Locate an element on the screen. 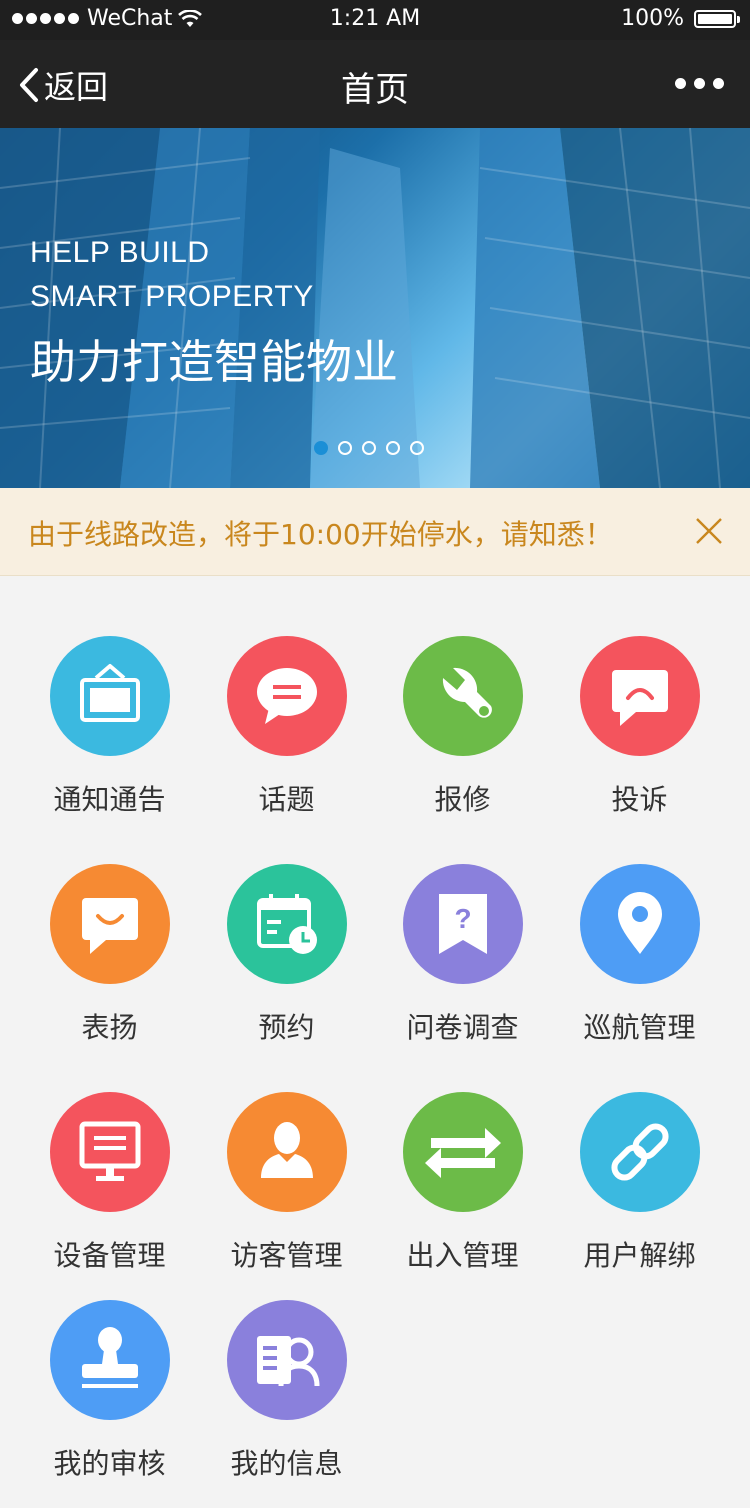 The width and height of the screenshot is (750, 1508). close-icon is located at coordinates (709, 531).